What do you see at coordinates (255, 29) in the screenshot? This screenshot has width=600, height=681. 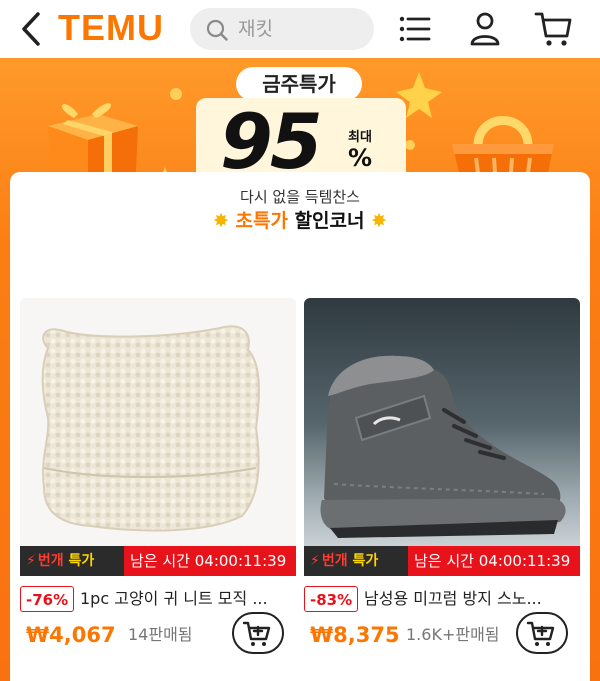 I see `search-input: 재킷` at bounding box center [255, 29].